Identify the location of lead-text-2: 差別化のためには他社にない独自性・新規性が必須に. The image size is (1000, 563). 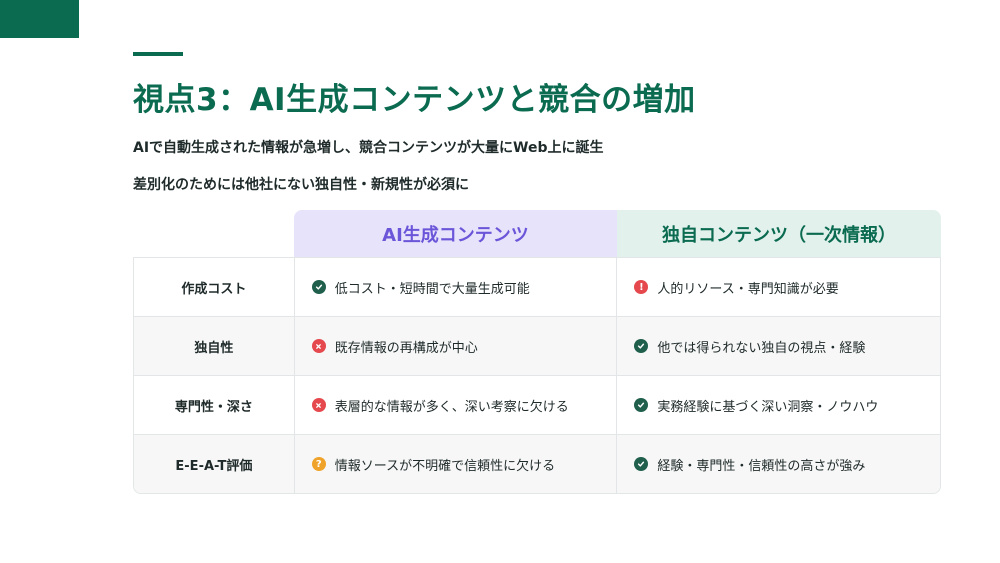
(301, 185).